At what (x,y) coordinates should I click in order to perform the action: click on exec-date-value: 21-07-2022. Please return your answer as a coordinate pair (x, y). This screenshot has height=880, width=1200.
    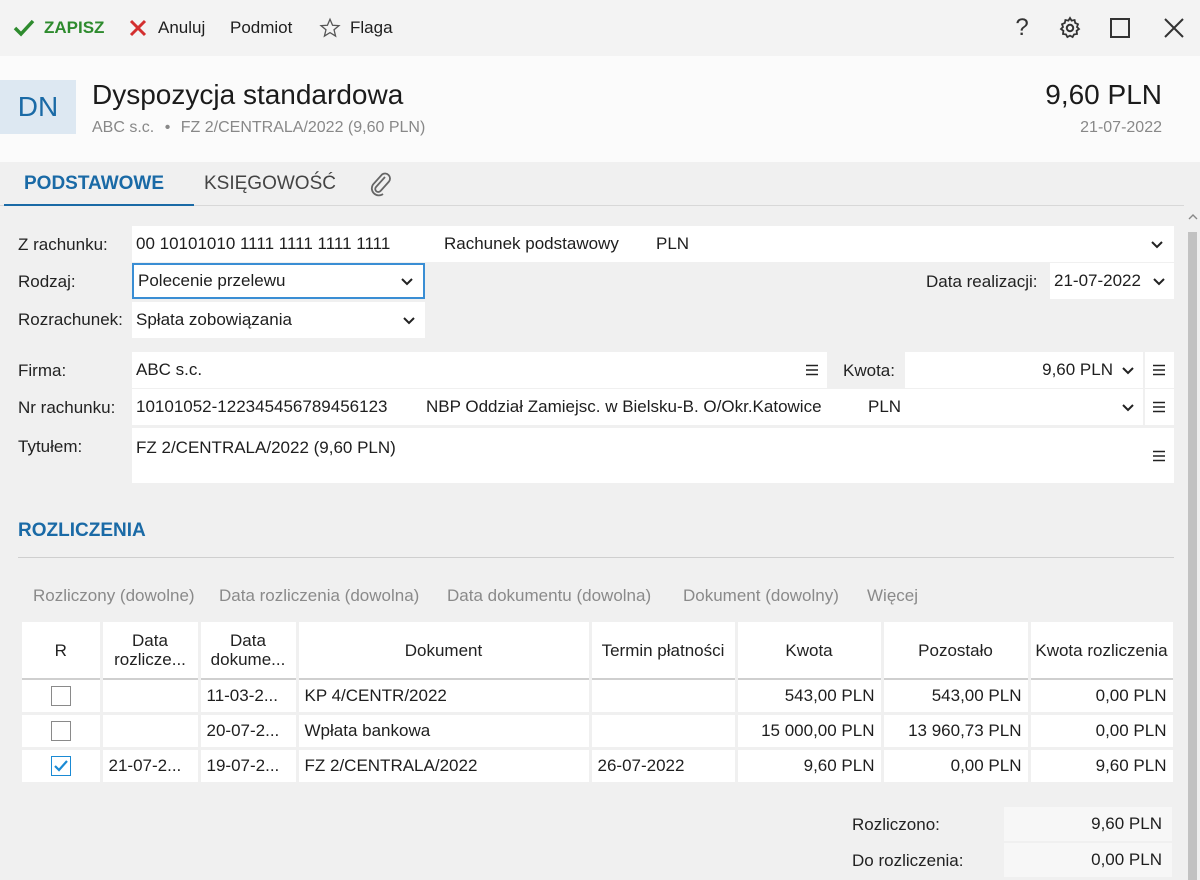
    Looking at the image, I should click on (1097, 280).